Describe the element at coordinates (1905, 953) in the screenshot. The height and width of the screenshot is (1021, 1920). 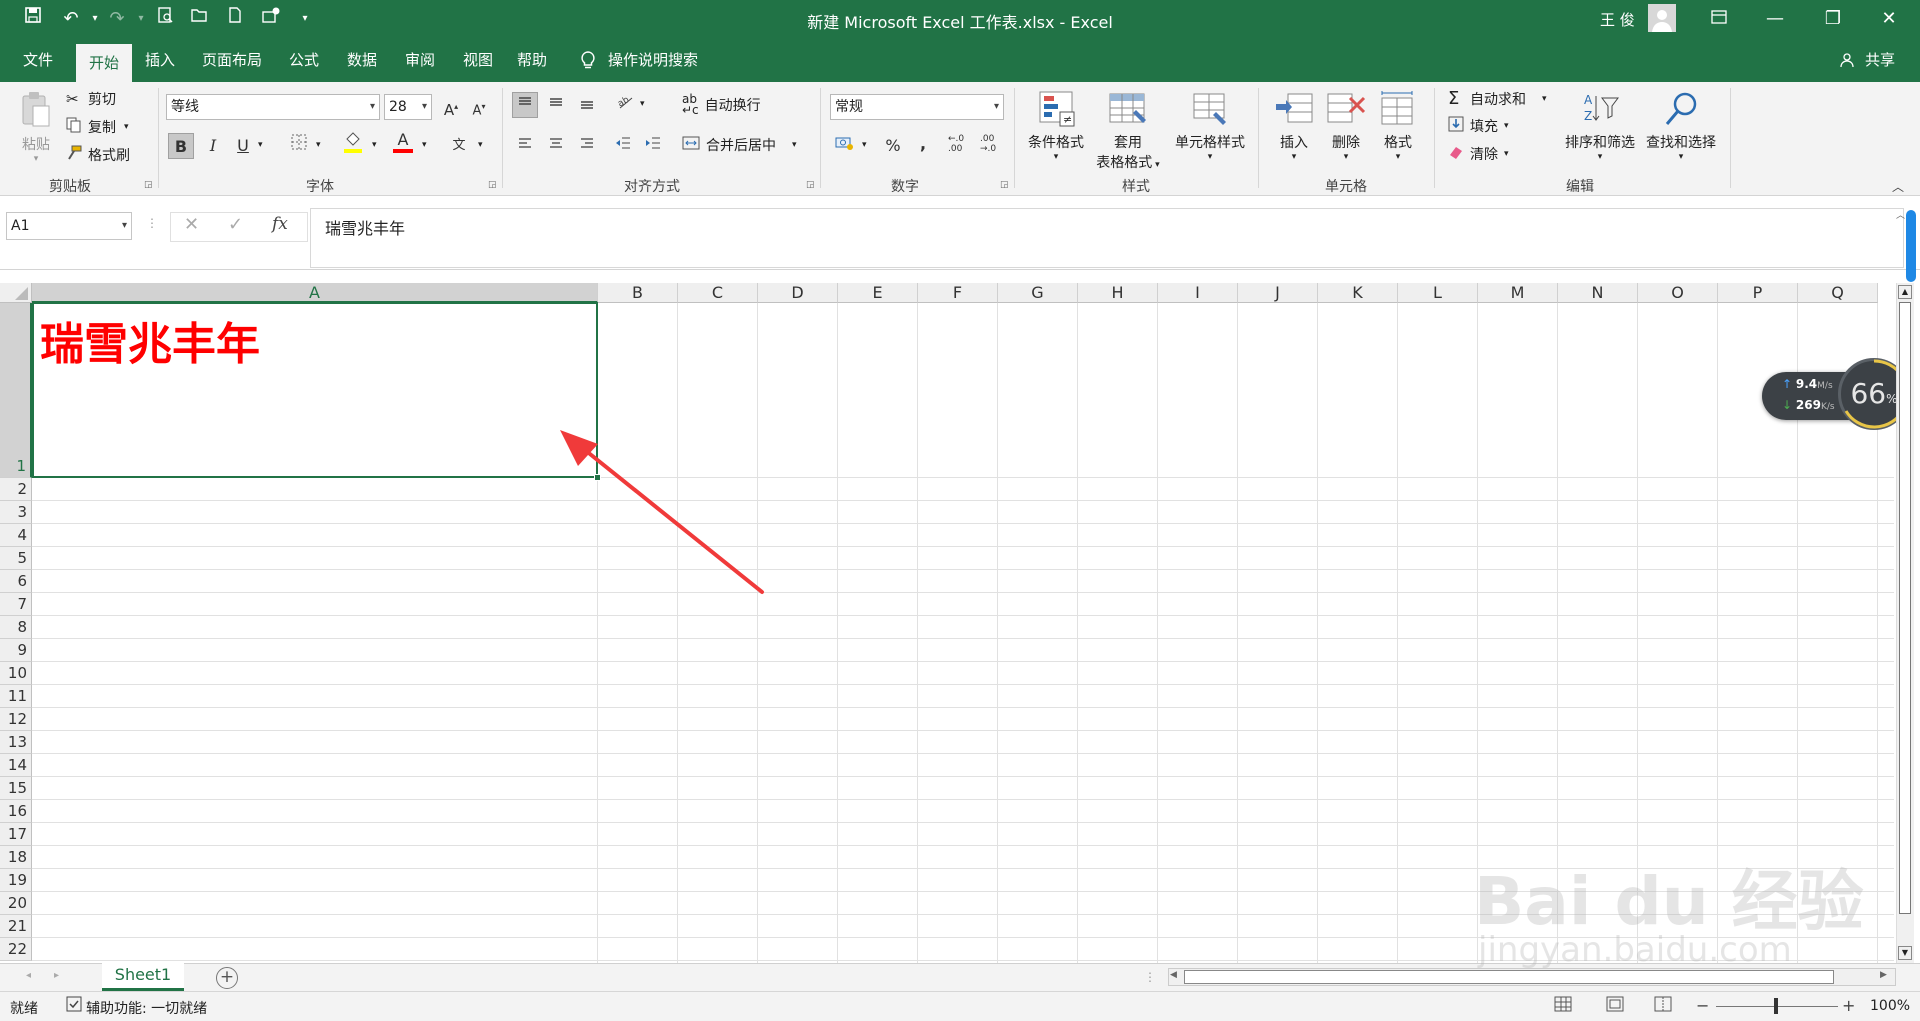
I see `scroll-down-icon: ▼` at that location.